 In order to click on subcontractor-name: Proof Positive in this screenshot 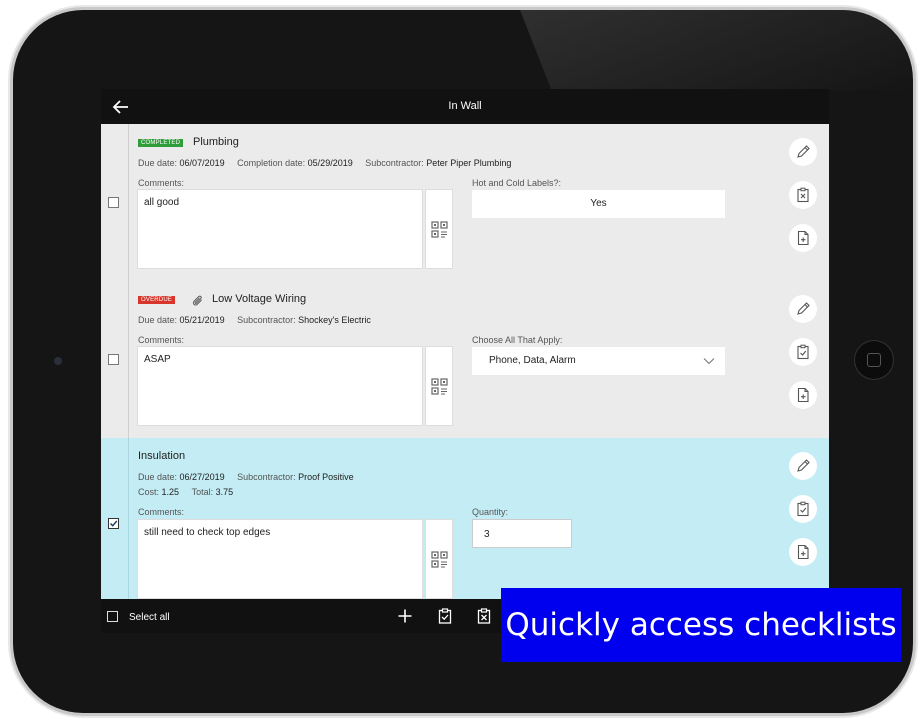, I will do `click(326, 477)`.